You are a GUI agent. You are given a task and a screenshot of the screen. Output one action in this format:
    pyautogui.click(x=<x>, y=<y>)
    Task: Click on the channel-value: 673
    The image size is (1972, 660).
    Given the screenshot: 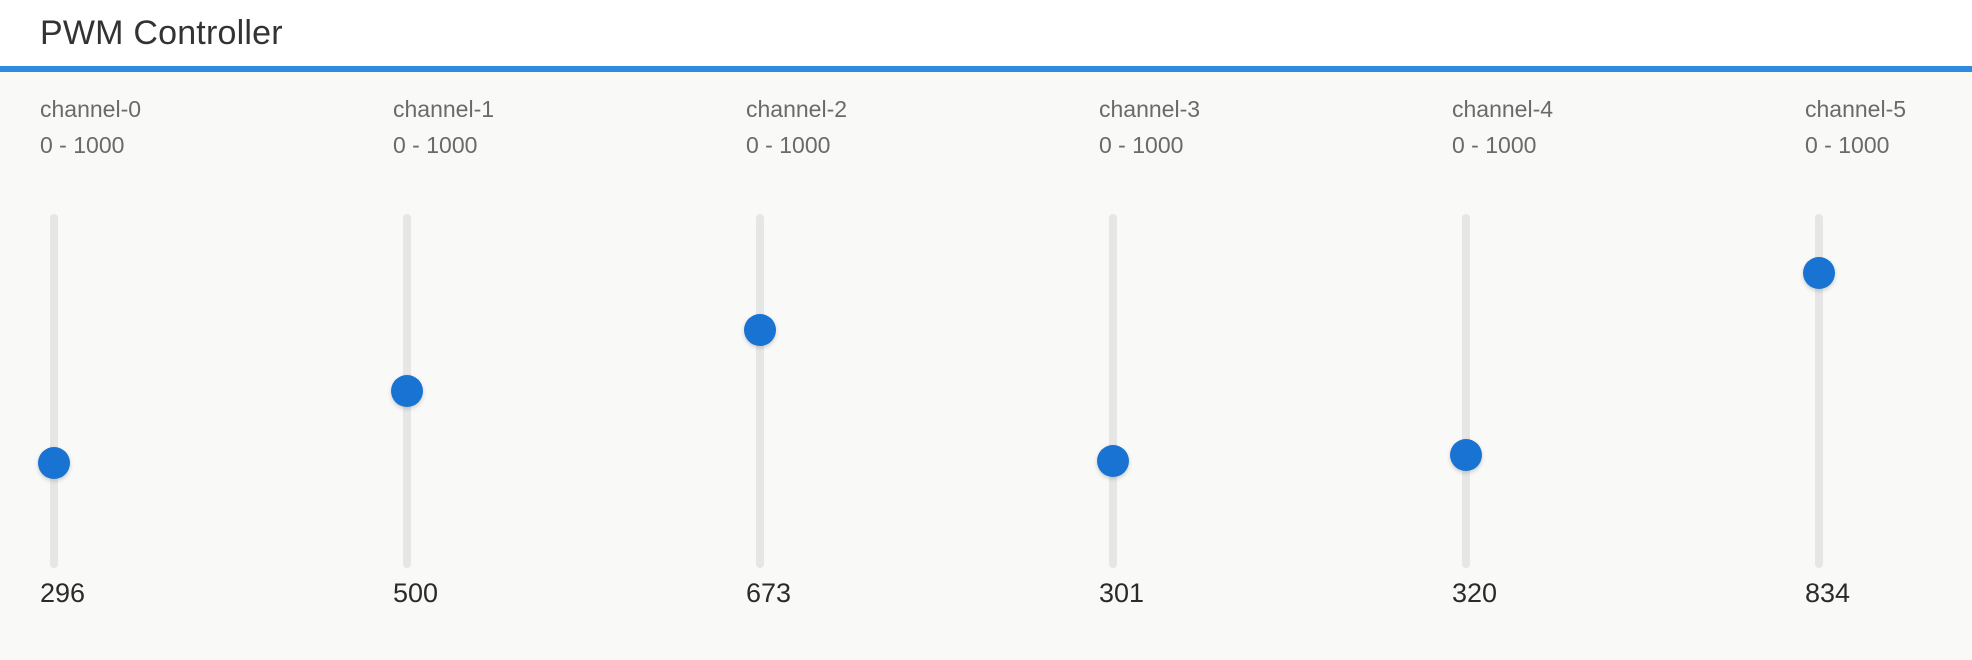 What is the action you would take?
    pyautogui.click(x=769, y=593)
    